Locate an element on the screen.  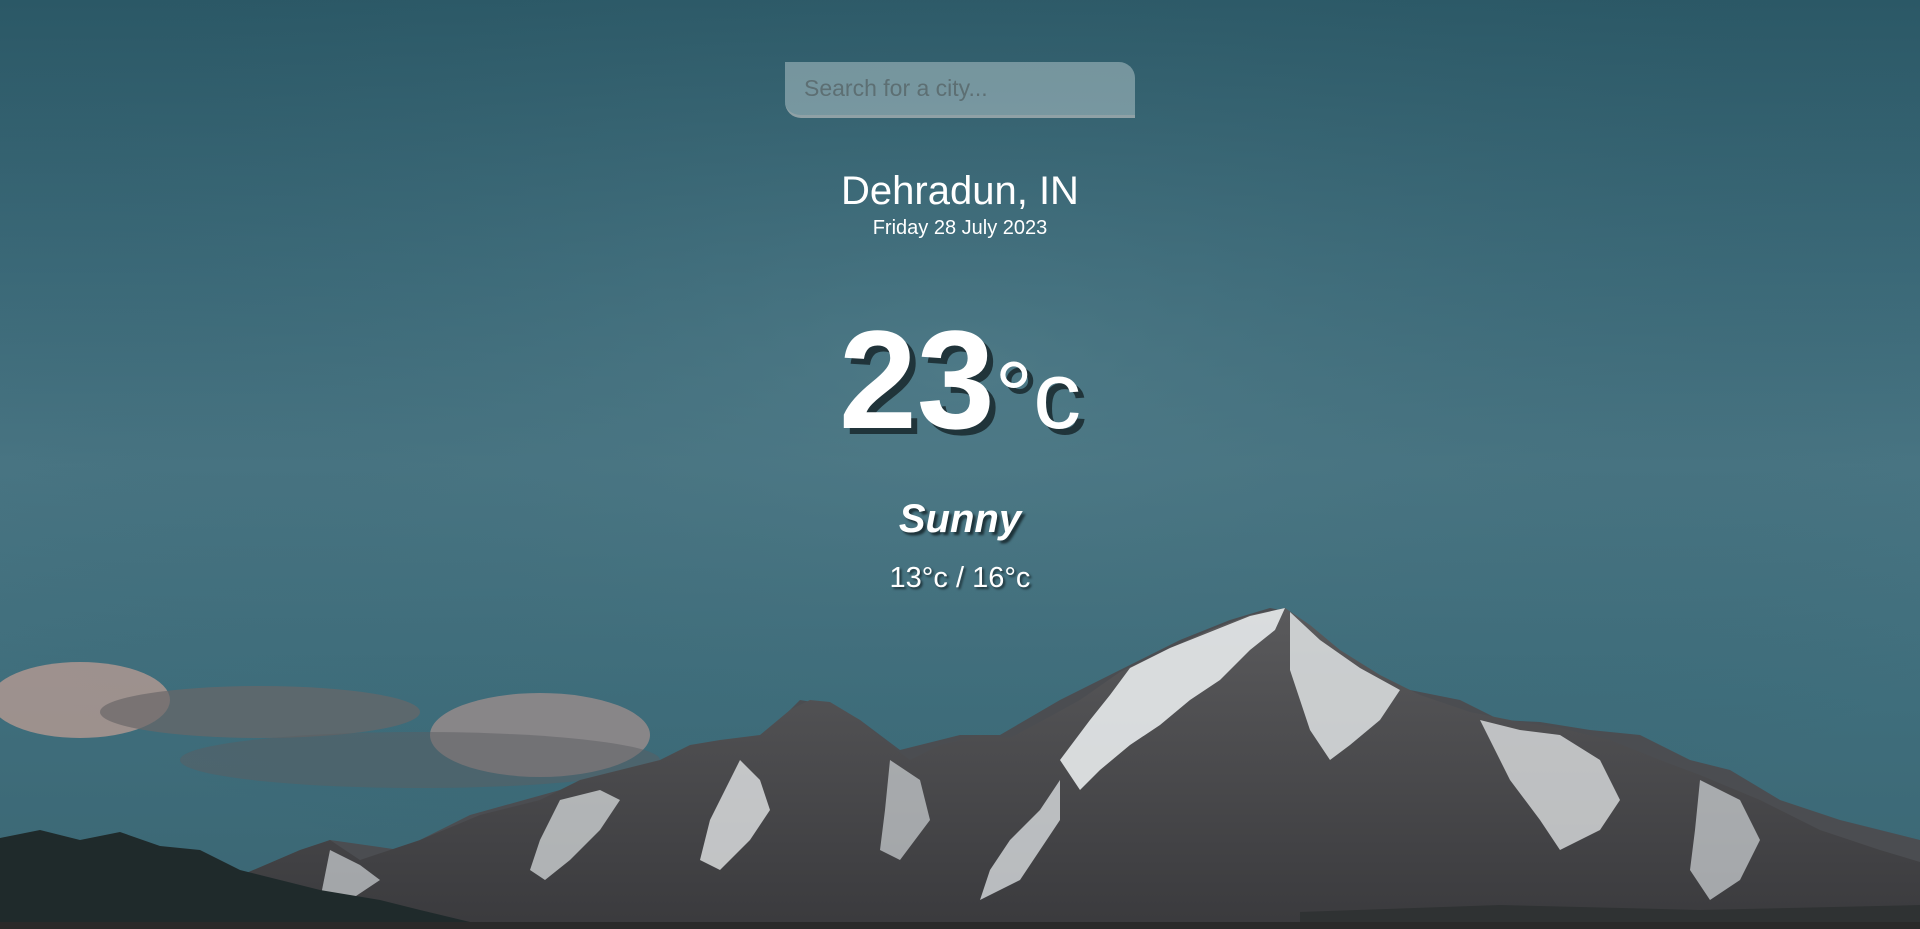
weather-condition: Sunny is located at coordinates (960, 519).